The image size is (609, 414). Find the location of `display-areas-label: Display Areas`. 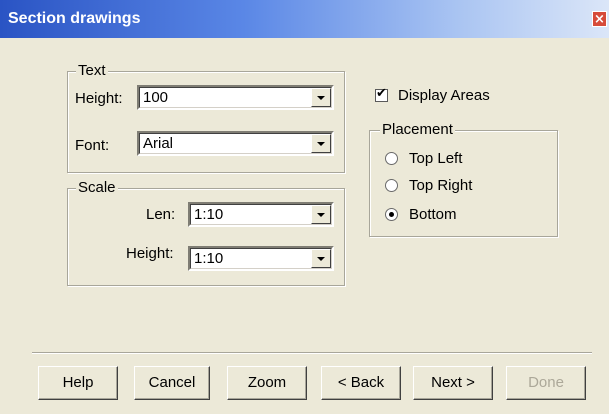

display-areas-label: Display Areas is located at coordinates (444, 95).